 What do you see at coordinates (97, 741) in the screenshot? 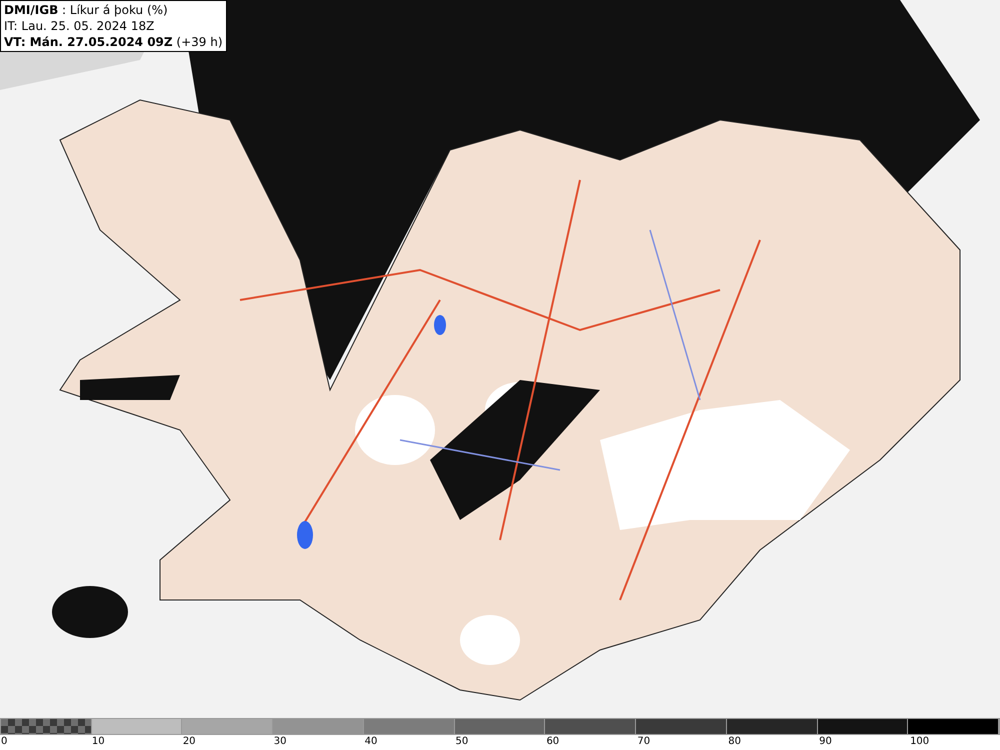
I see `legend-label: 10` at bounding box center [97, 741].